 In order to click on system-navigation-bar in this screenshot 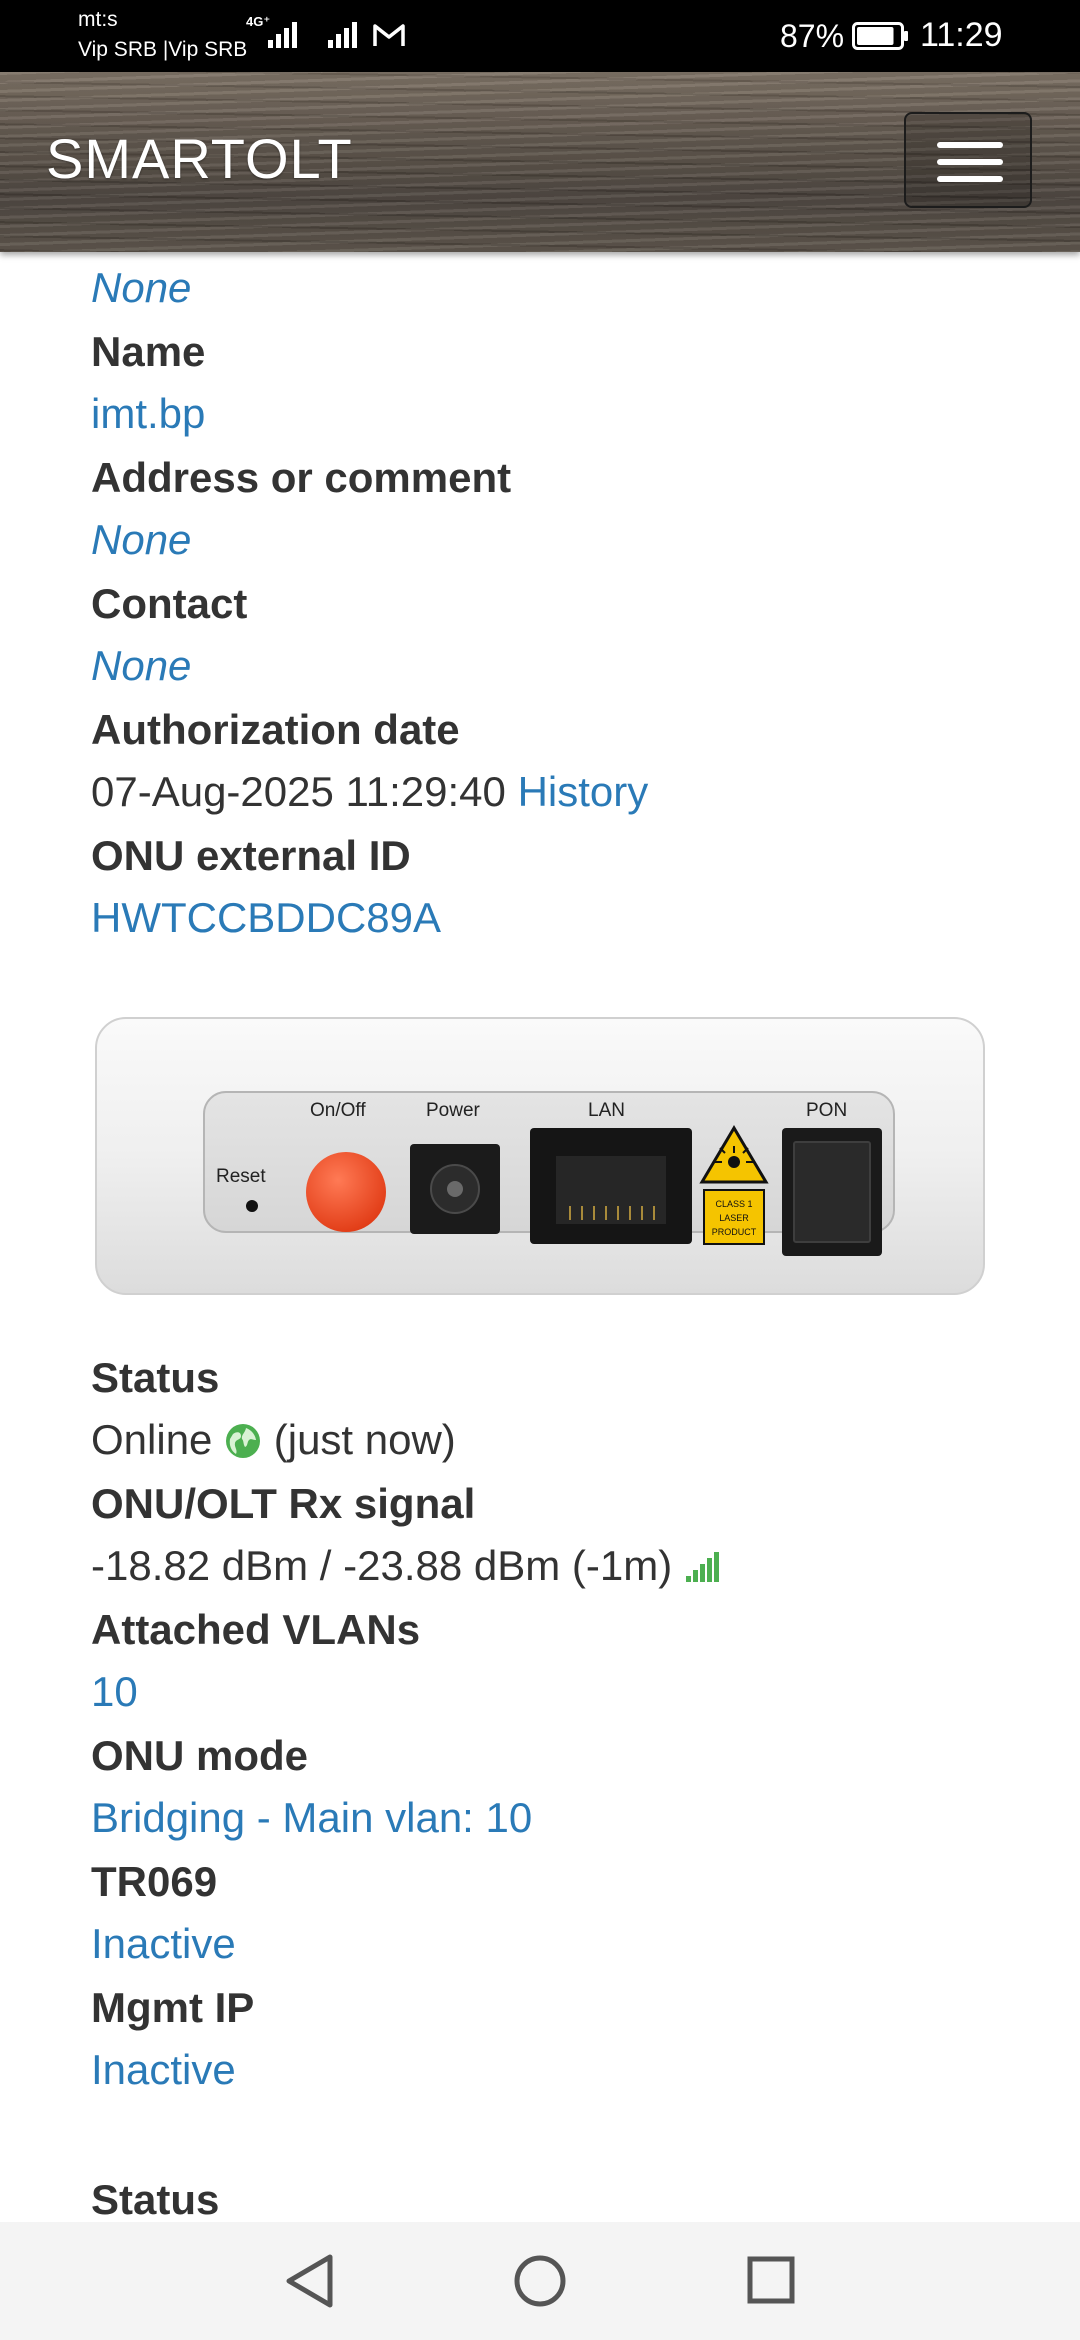, I will do `click(540, 2281)`.